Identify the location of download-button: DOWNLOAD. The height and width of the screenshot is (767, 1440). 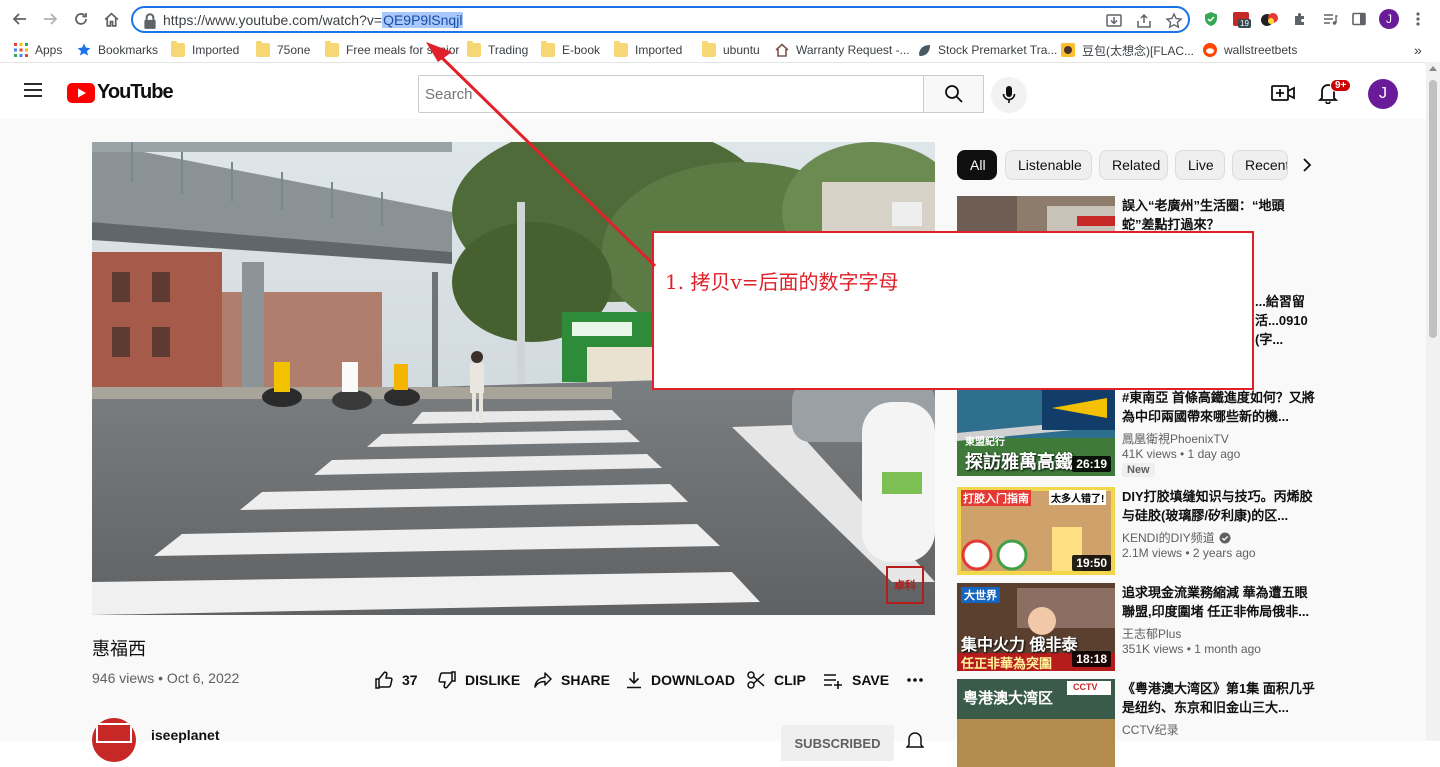
(680, 680).